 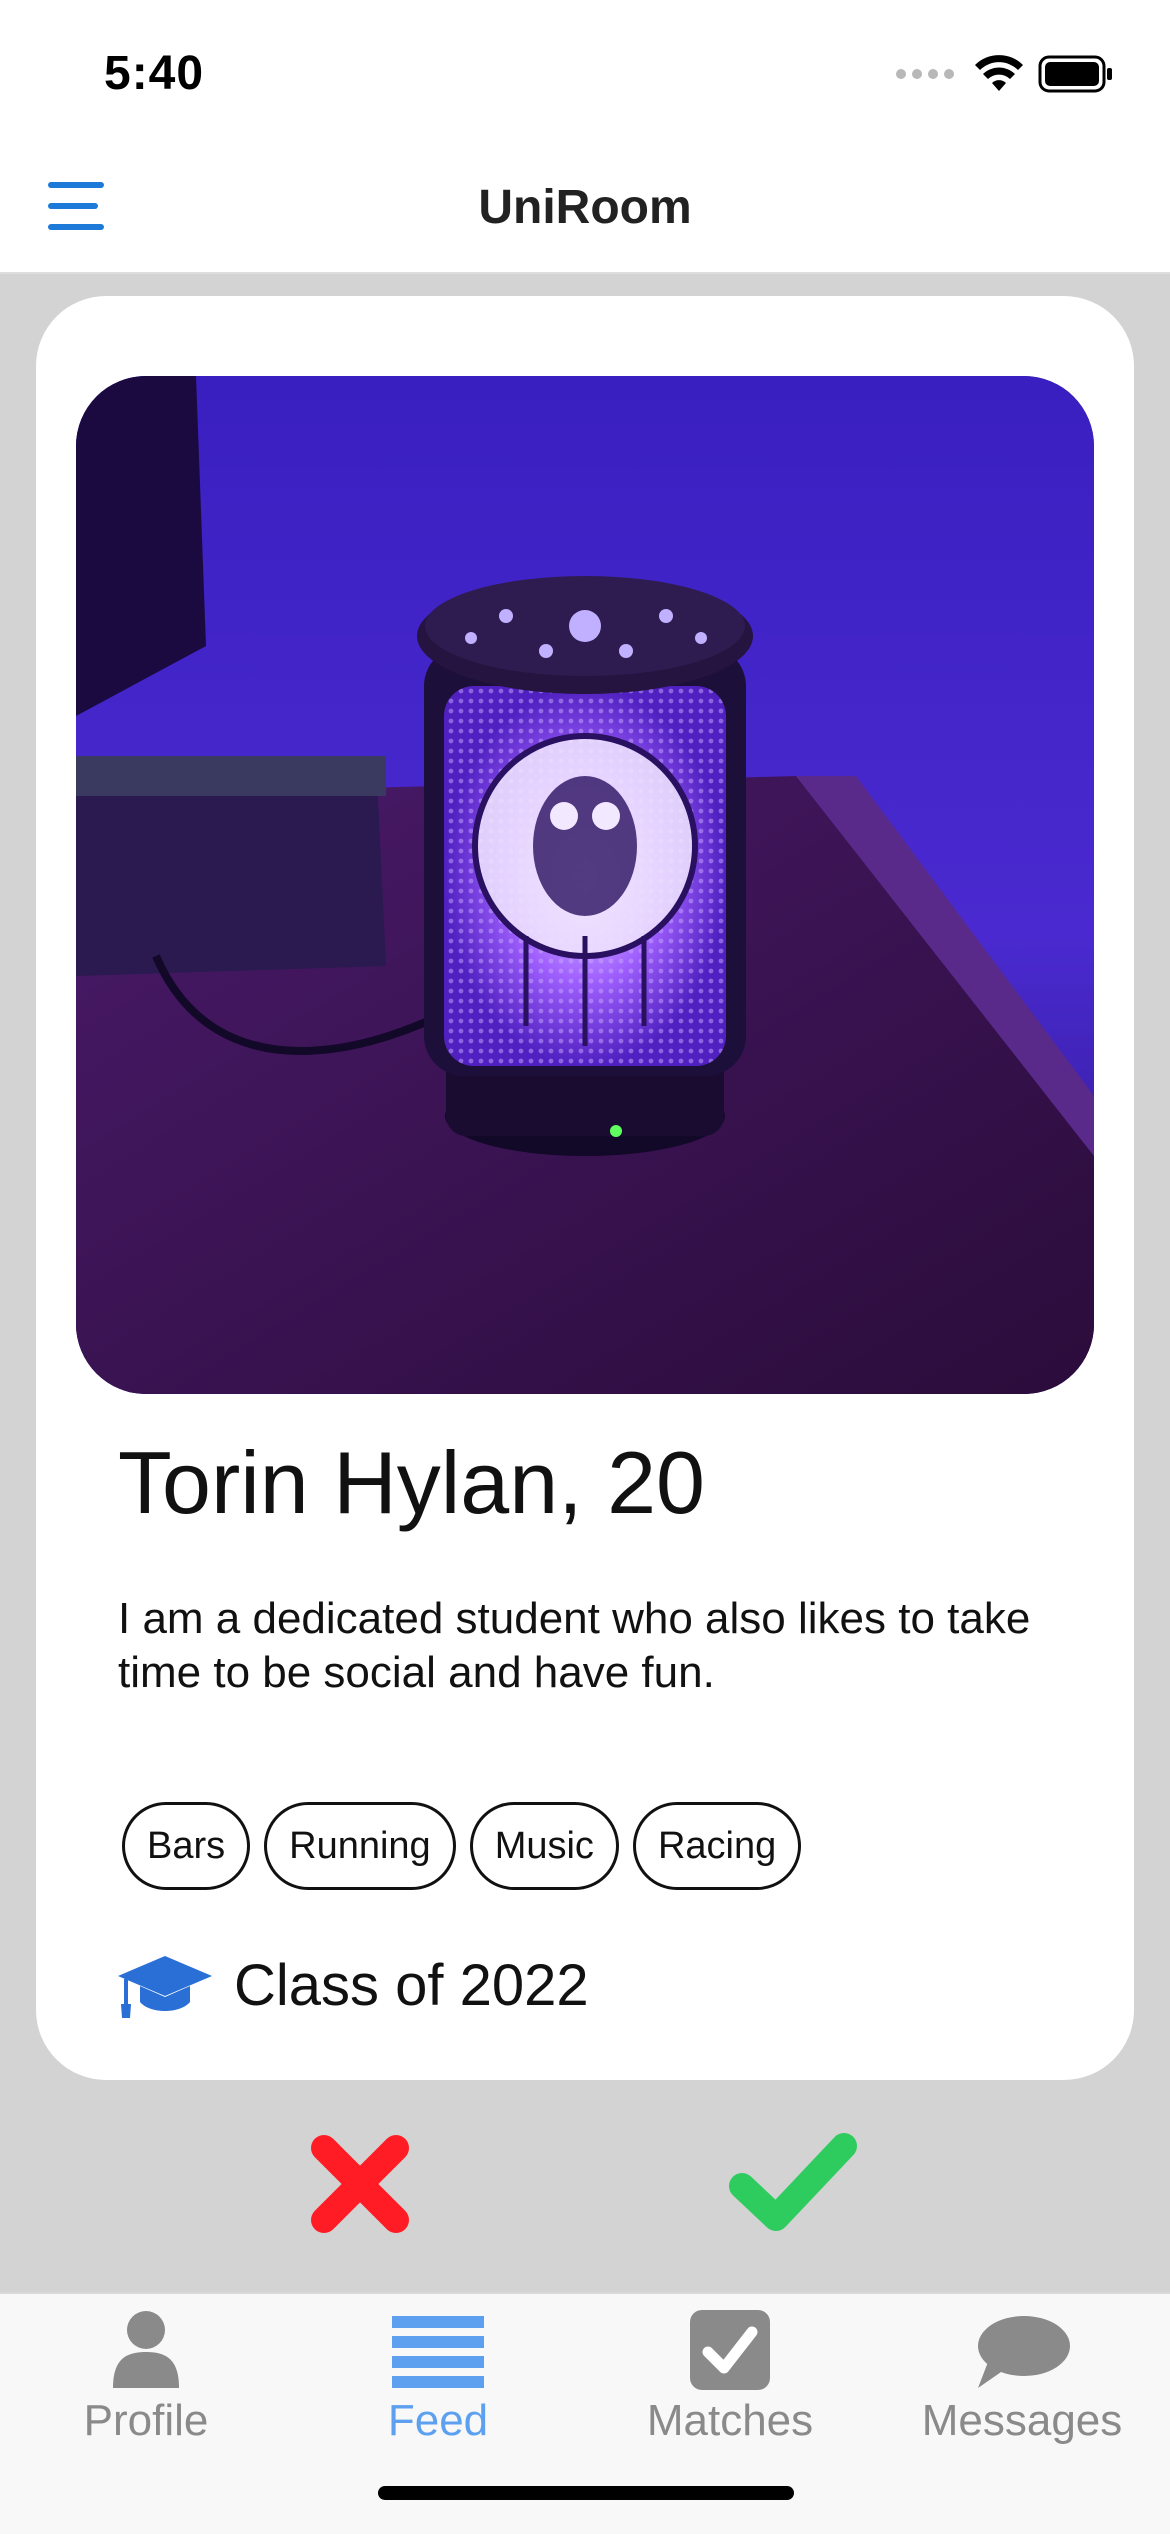 I want to click on battery-icon, so click(x=1075, y=74).